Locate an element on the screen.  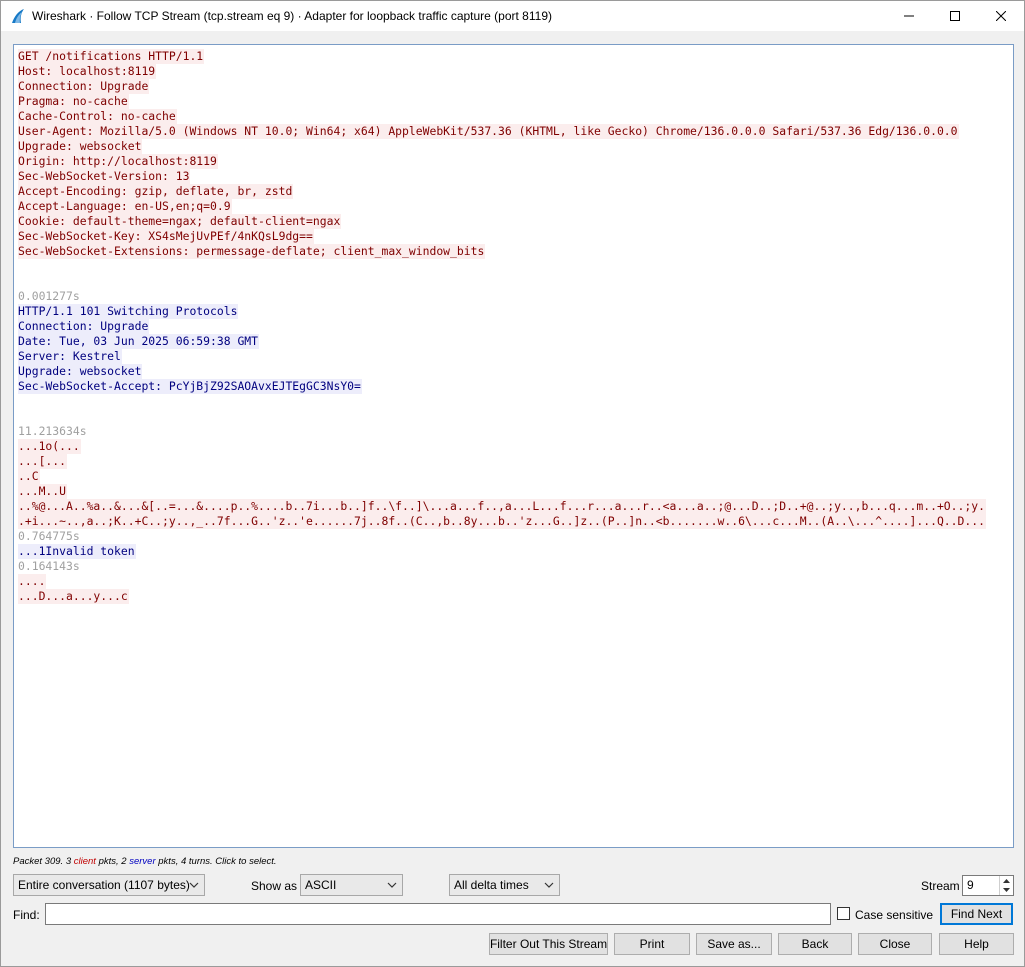
window-controls is located at coordinates (955, 16).